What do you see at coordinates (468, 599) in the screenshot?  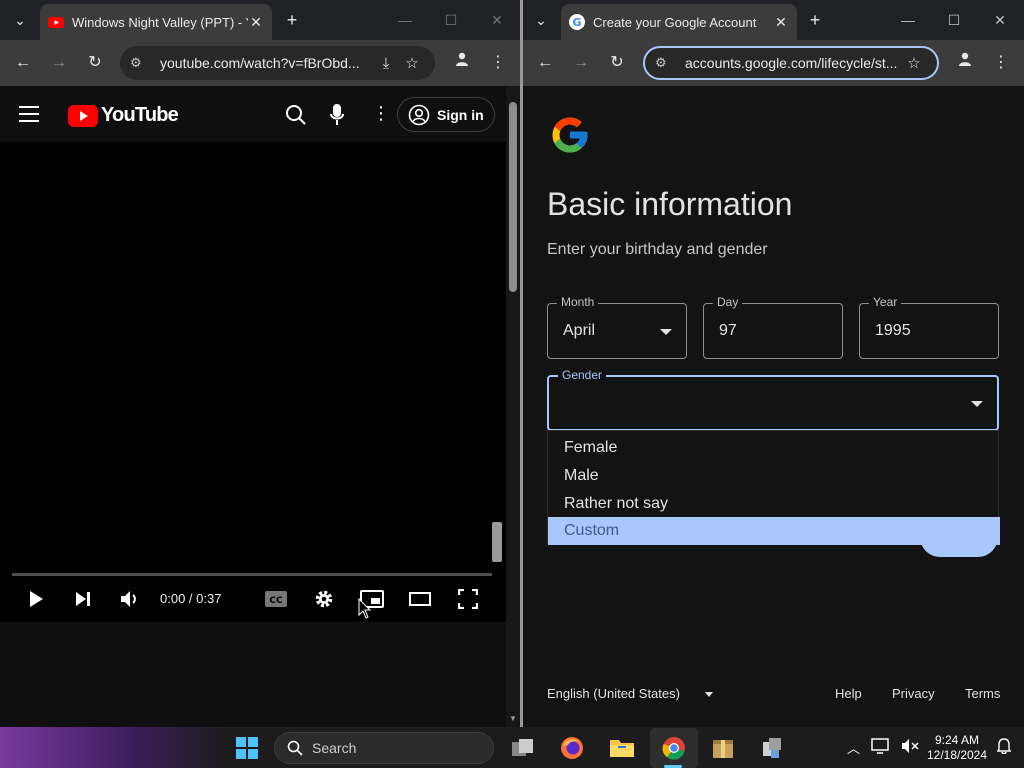 I see `fullscreen-icon` at bounding box center [468, 599].